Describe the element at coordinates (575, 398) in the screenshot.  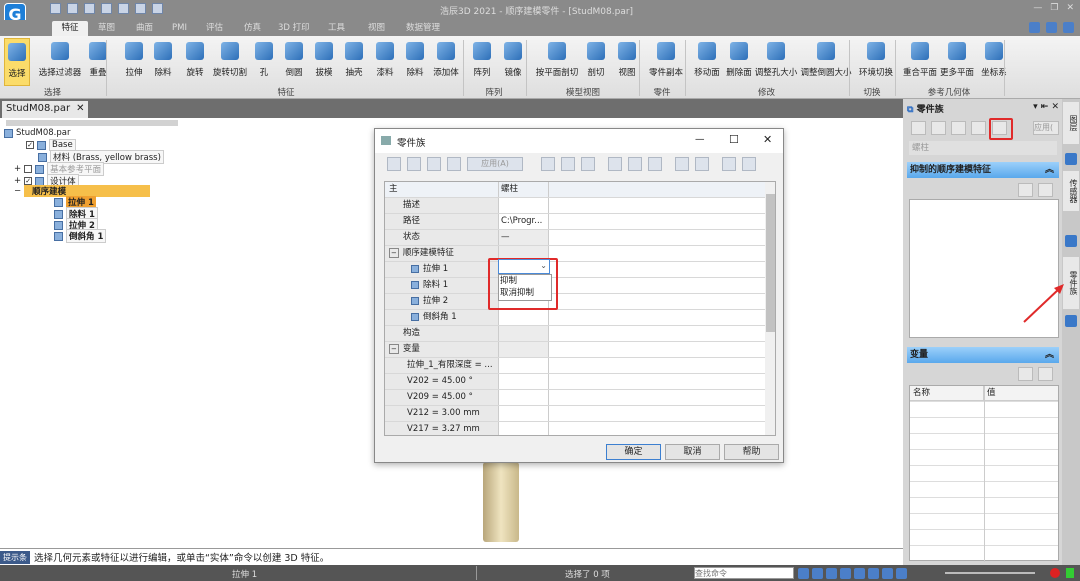
I see `table-row: V209 = 45.00 °` at that location.